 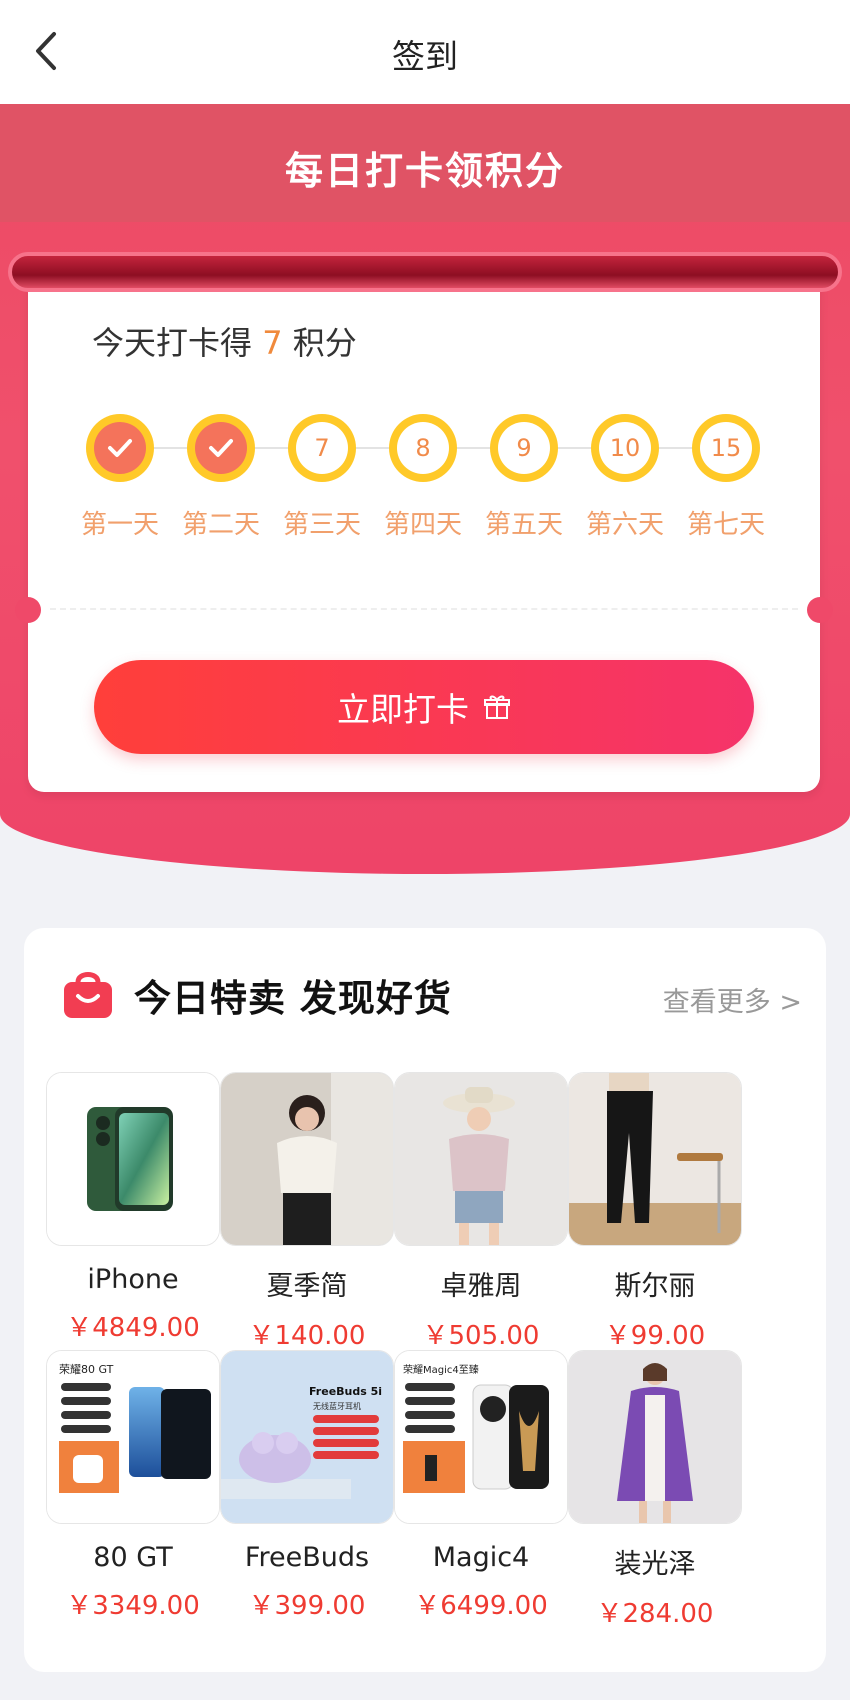 I want to click on product-image-woman-hat, so click(x=481, y=1159).